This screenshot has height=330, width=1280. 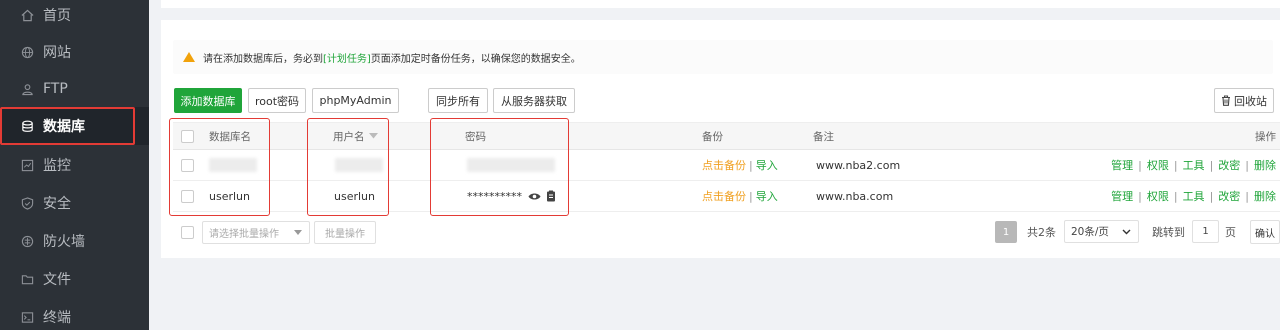 What do you see at coordinates (27, 126) in the screenshot?
I see `database-icon` at bounding box center [27, 126].